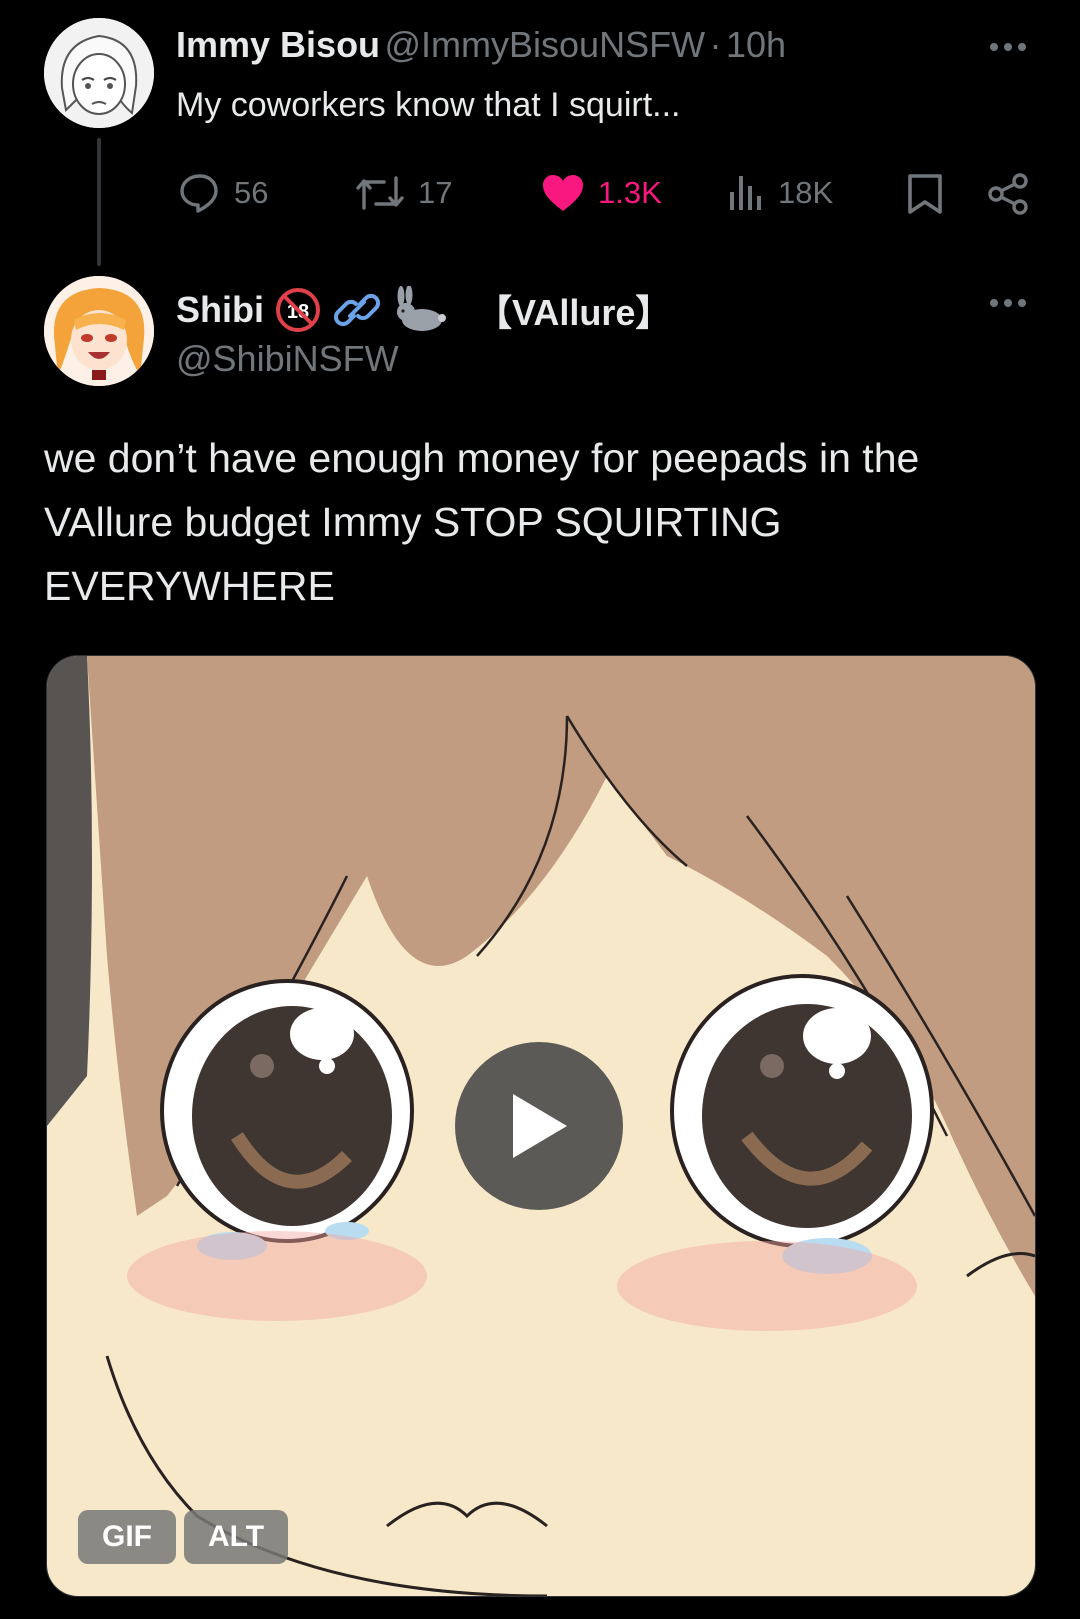 The width and height of the screenshot is (1080, 1619). Describe the element at coordinates (220, 310) in the screenshot. I see `reply-author-name: Shibi` at that location.